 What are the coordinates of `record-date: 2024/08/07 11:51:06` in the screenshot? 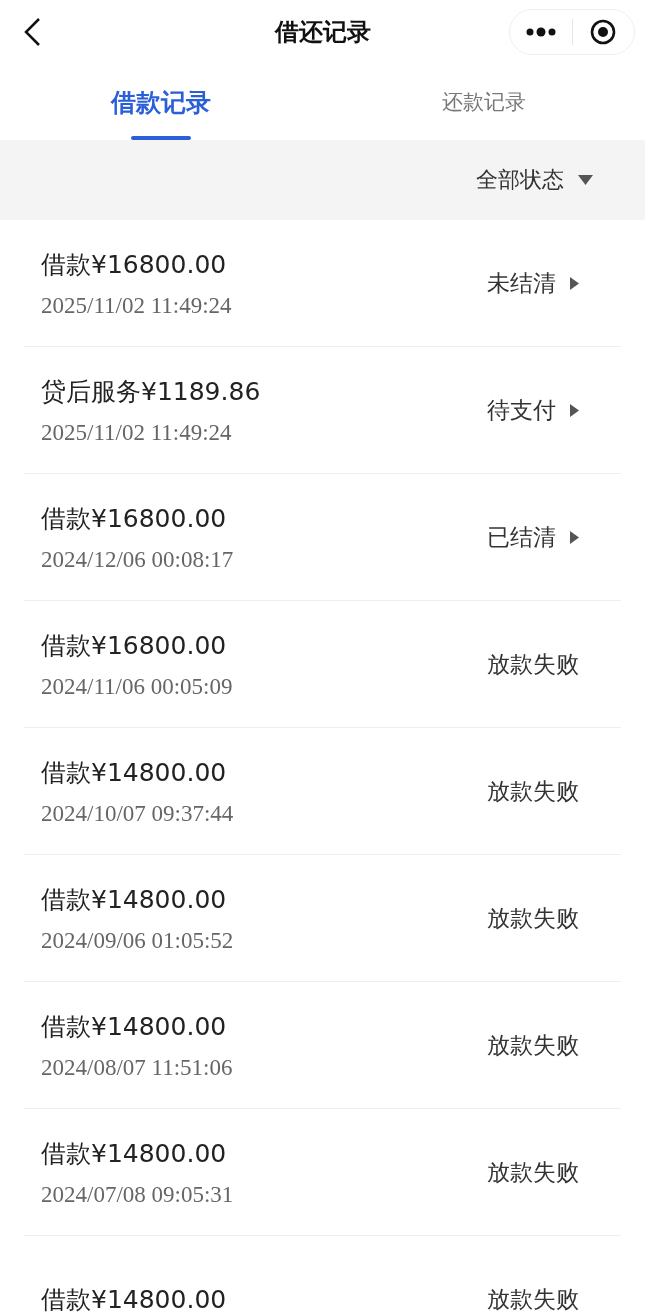 It's located at (137, 1067).